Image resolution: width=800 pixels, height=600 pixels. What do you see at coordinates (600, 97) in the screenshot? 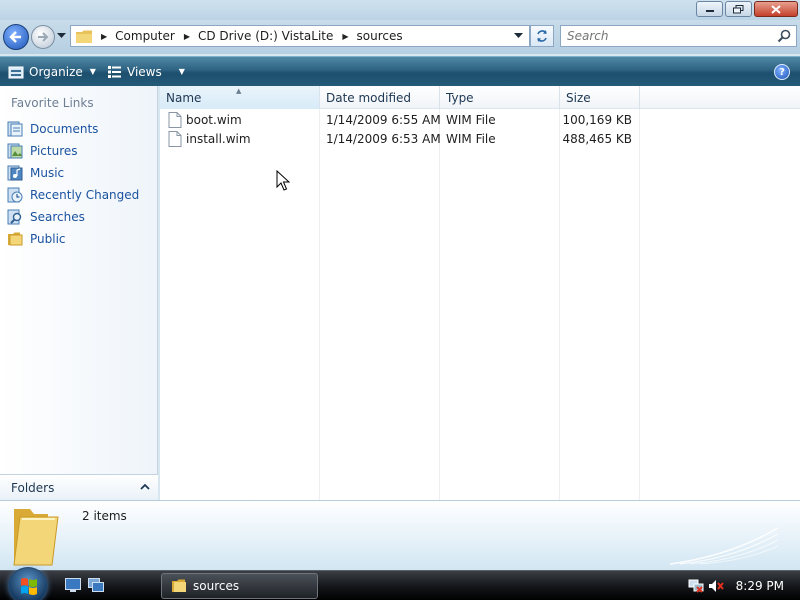
I see `column-header-size: Size` at bounding box center [600, 97].